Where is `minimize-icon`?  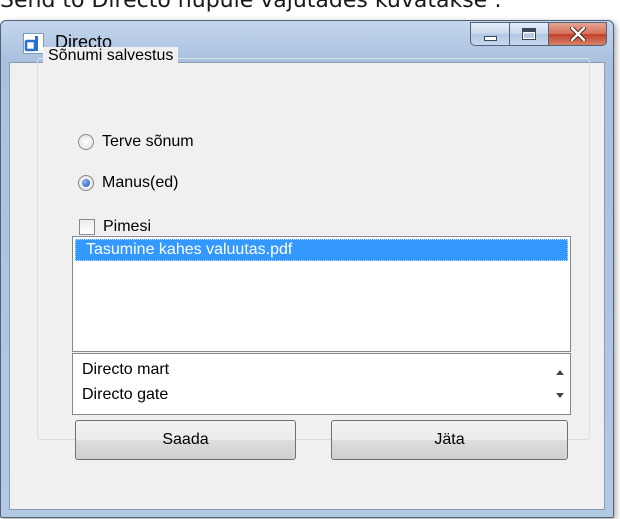
minimize-icon is located at coordinates (490, 38).